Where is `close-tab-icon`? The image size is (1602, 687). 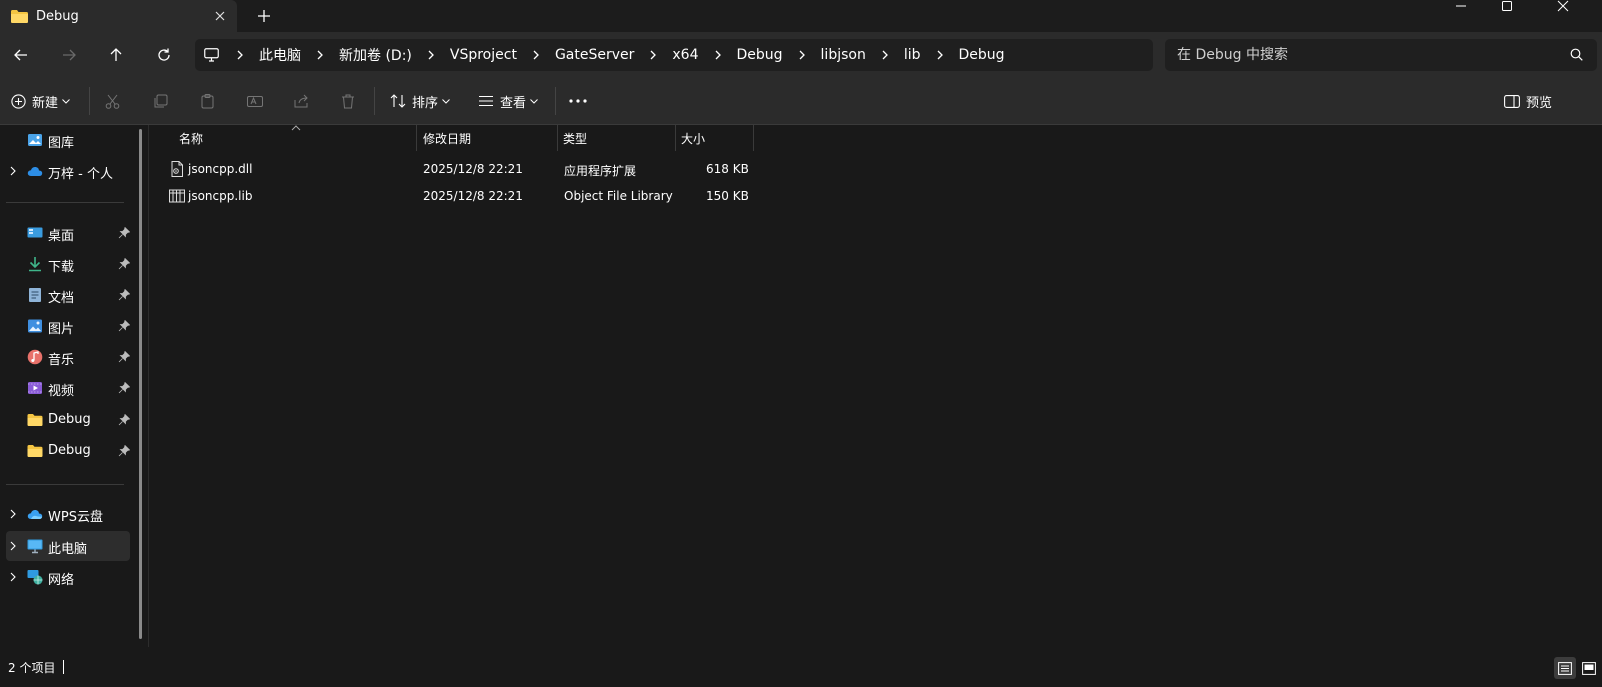
close-tab-icon is located at coordinates (220, 16).